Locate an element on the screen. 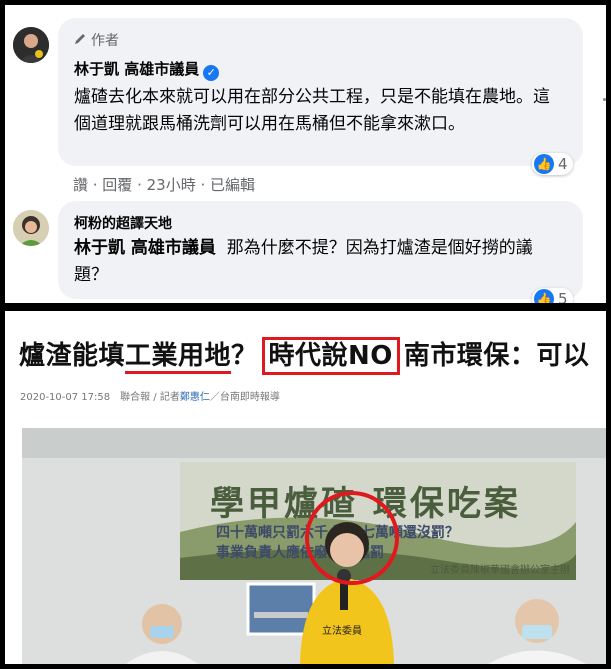  headline-part: 南市環保：可以 is located at coordinates (496, 356).